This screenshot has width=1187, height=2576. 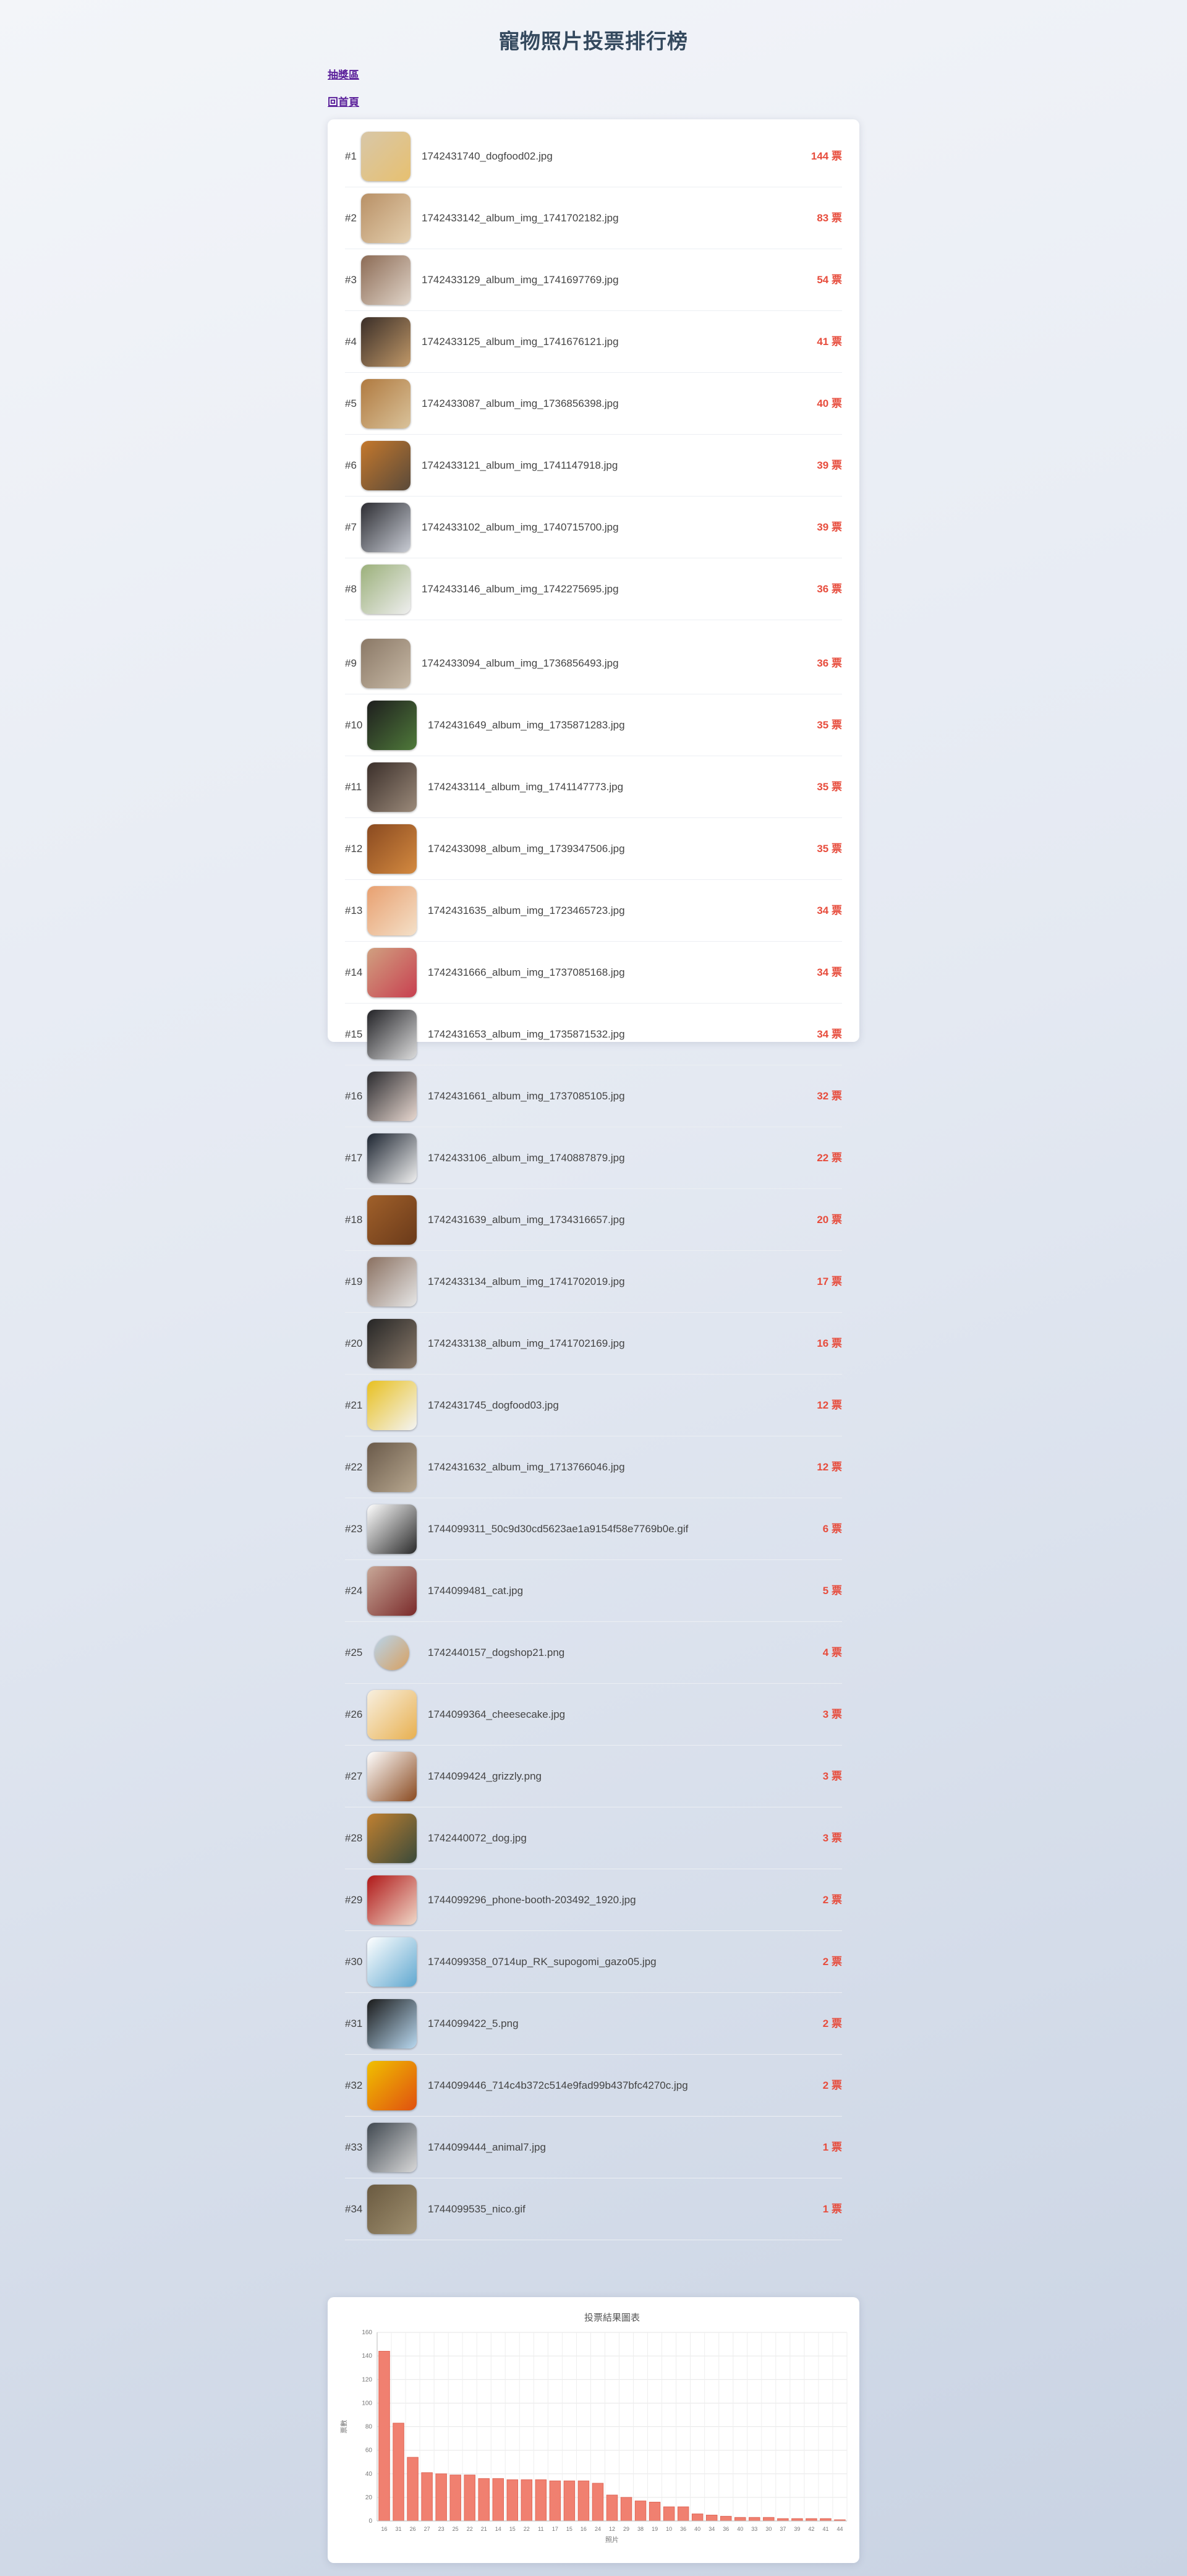 I want to click on x-tick-label: 34, so click(x=712, y=2529).